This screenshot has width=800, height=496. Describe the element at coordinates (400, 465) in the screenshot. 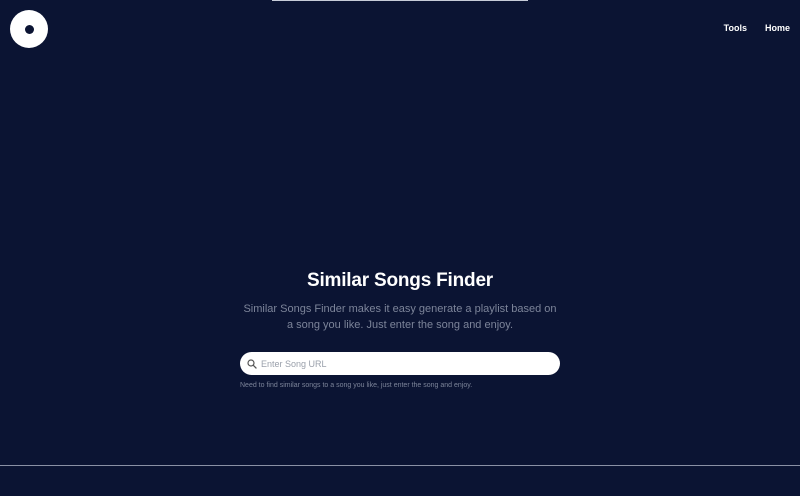

I see `footer-divider` at that location.